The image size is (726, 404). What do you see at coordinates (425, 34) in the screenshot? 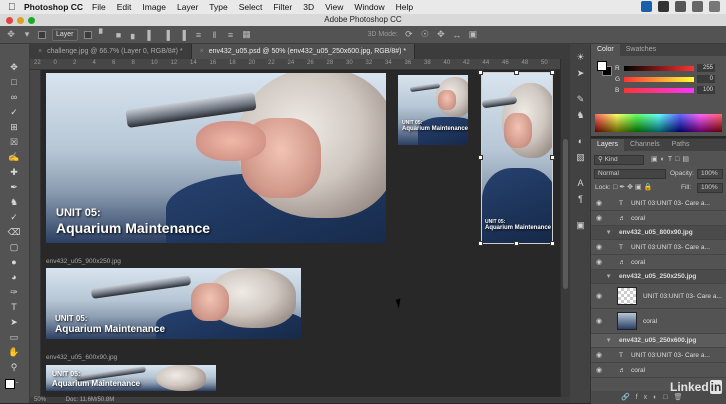
I see `3d-roll-icon: ☉` at bounding box center [425, 34].